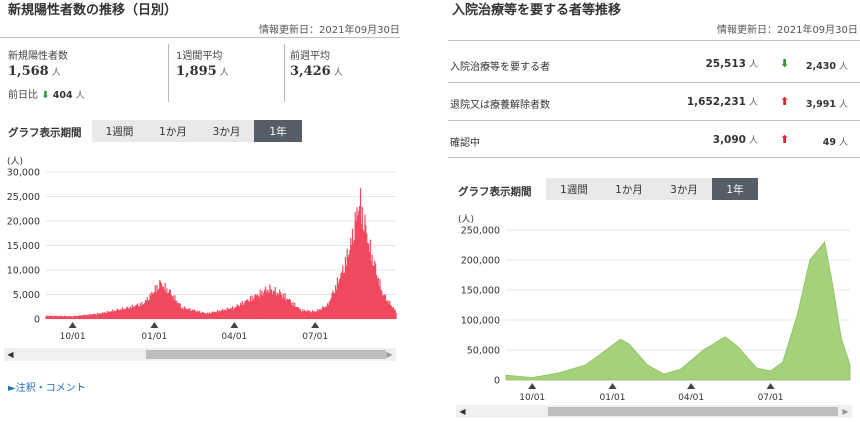 The image size is (860, 425). I want to click on y-tick-label: 200,000, so click(480, 261).